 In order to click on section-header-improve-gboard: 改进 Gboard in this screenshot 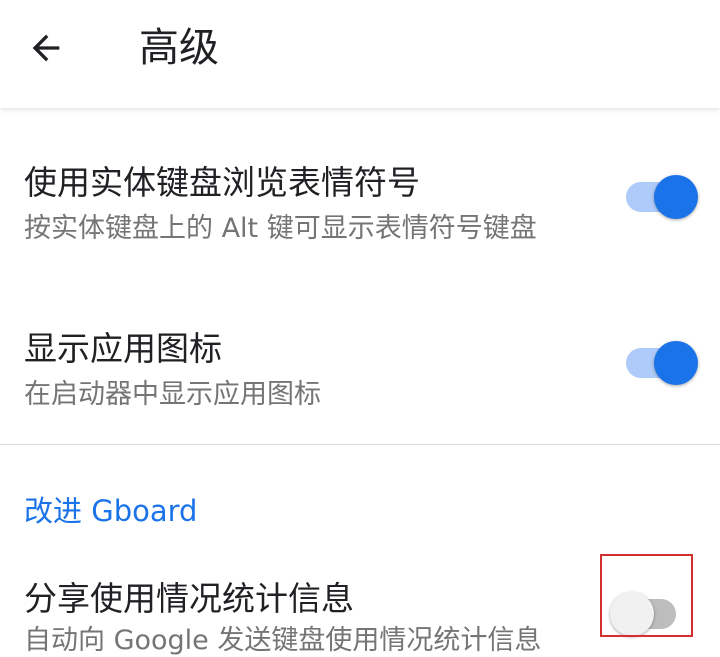, I will do `click(111, 511)`.